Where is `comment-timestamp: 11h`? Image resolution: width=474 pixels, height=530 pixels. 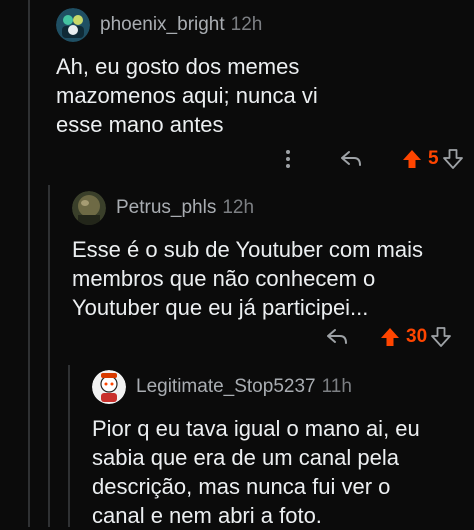
comment-timestamp: 11h is located at coordinates (336, 386).